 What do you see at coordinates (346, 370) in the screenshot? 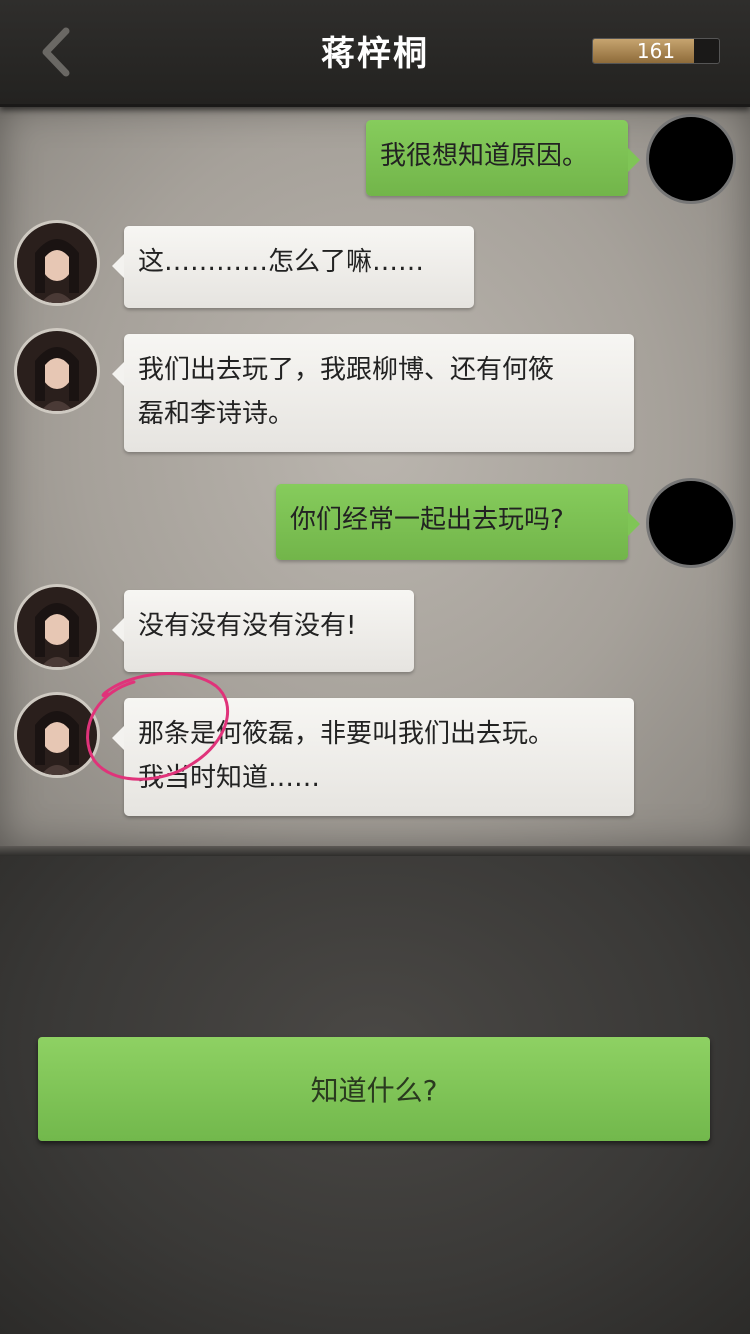
I see `message-text-line: 我们出去玩了，我跟柳博、还有何筱` at bounding box center [346, 370].